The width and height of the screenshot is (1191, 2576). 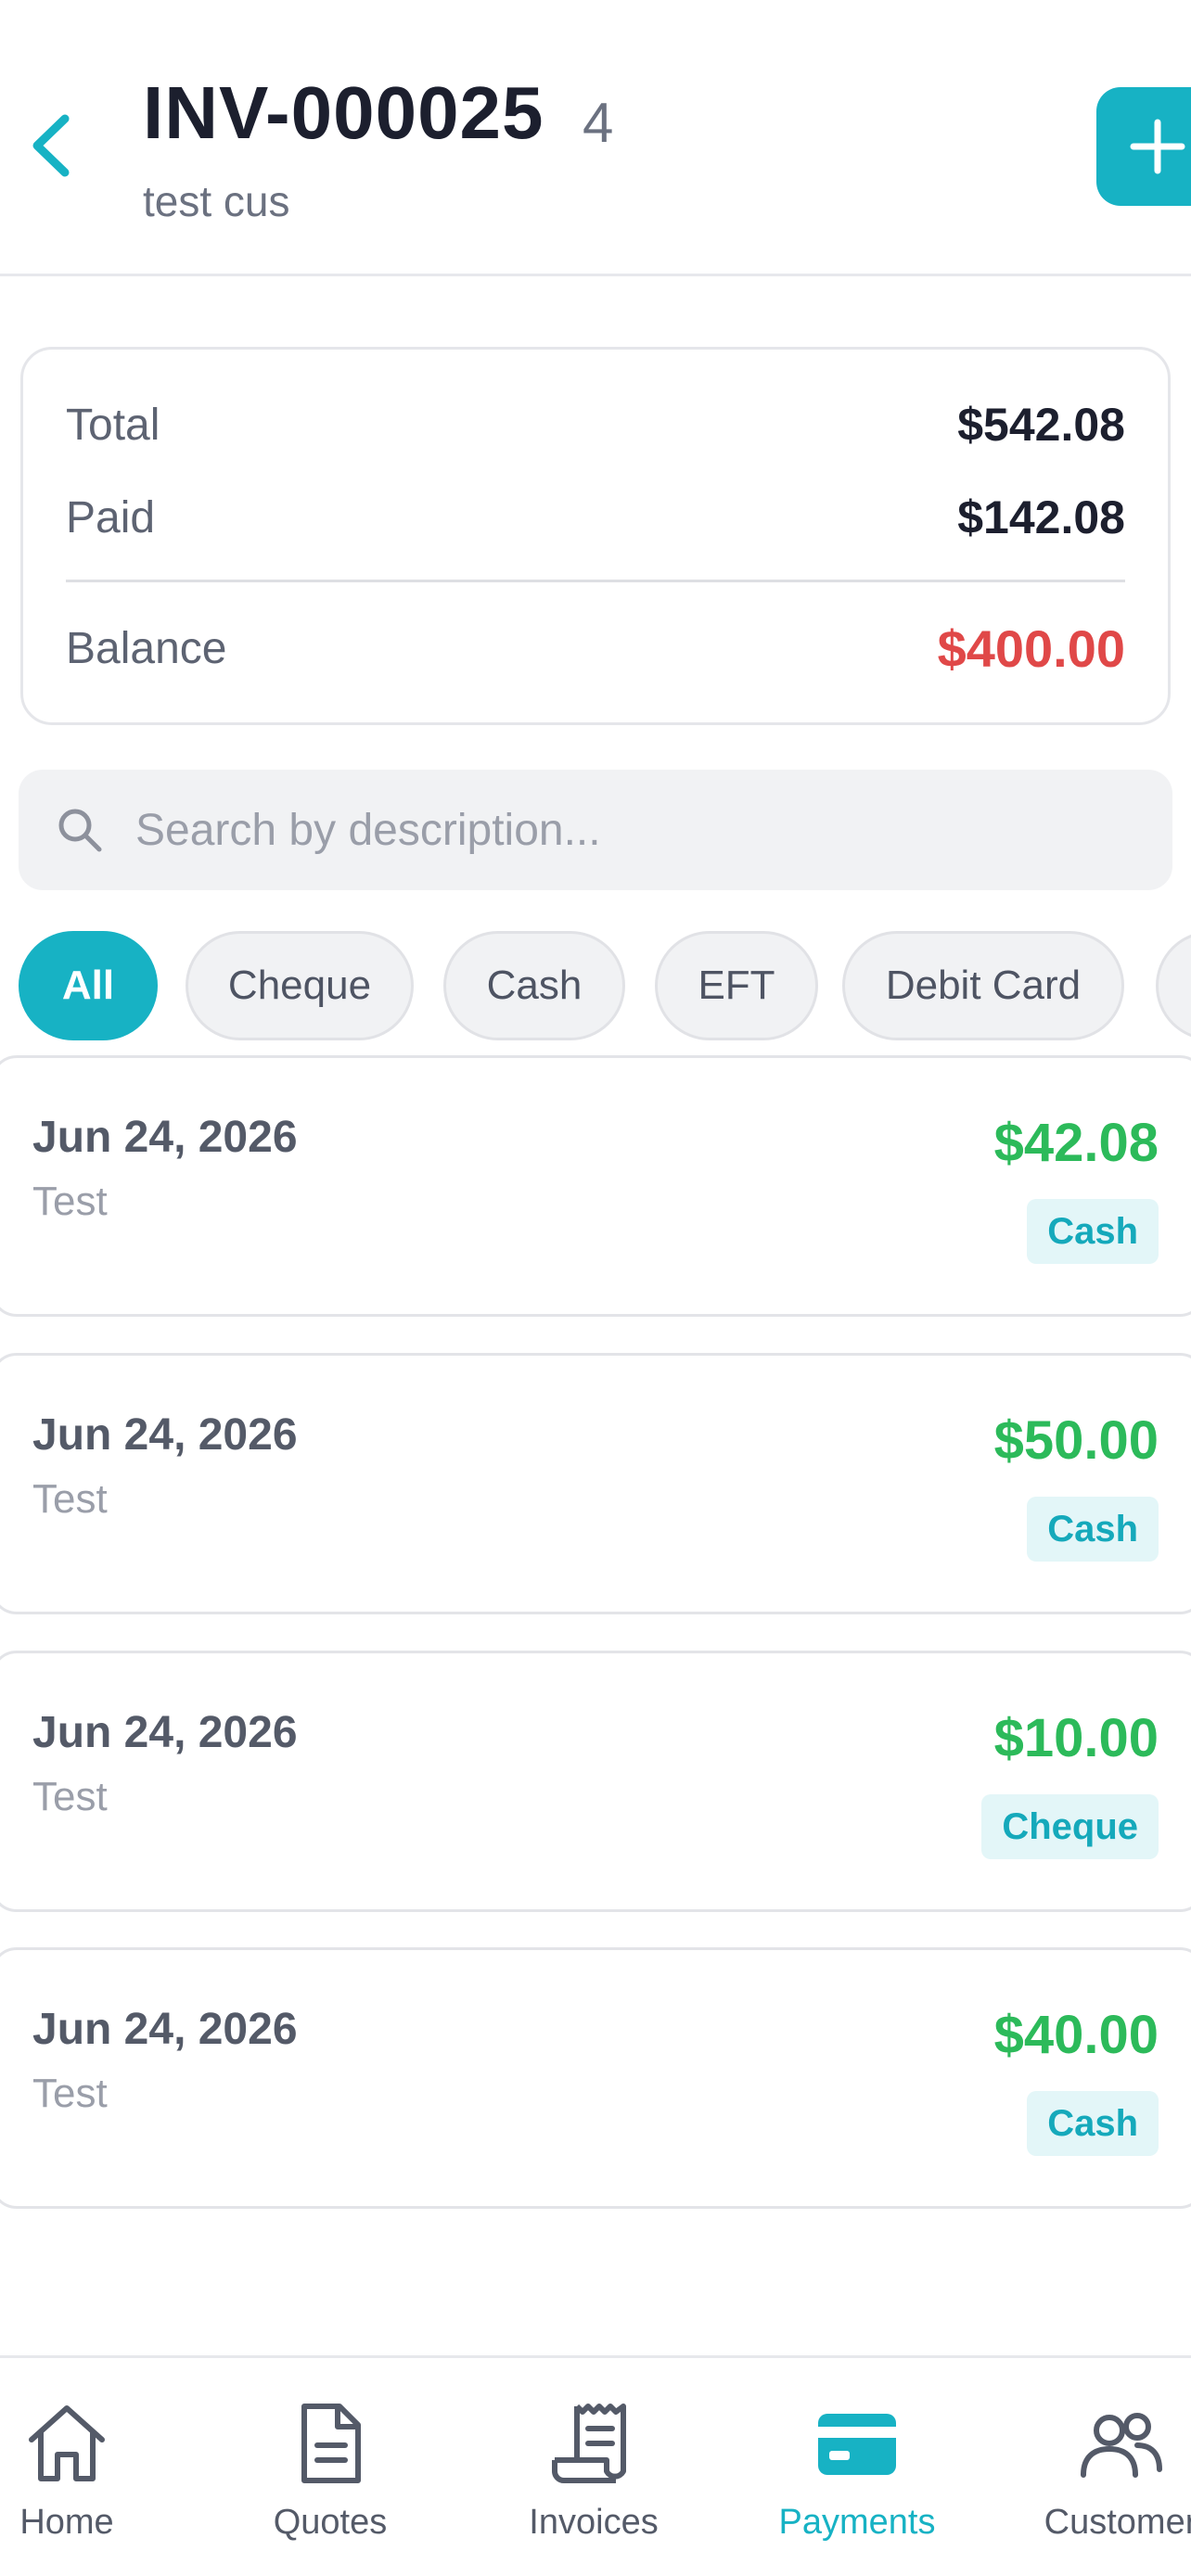 What do you see at coordinates (1070, 1826) in the screenshot?
I see `payment-method-badge: Cheque` at bounding box center [1070, 1826].